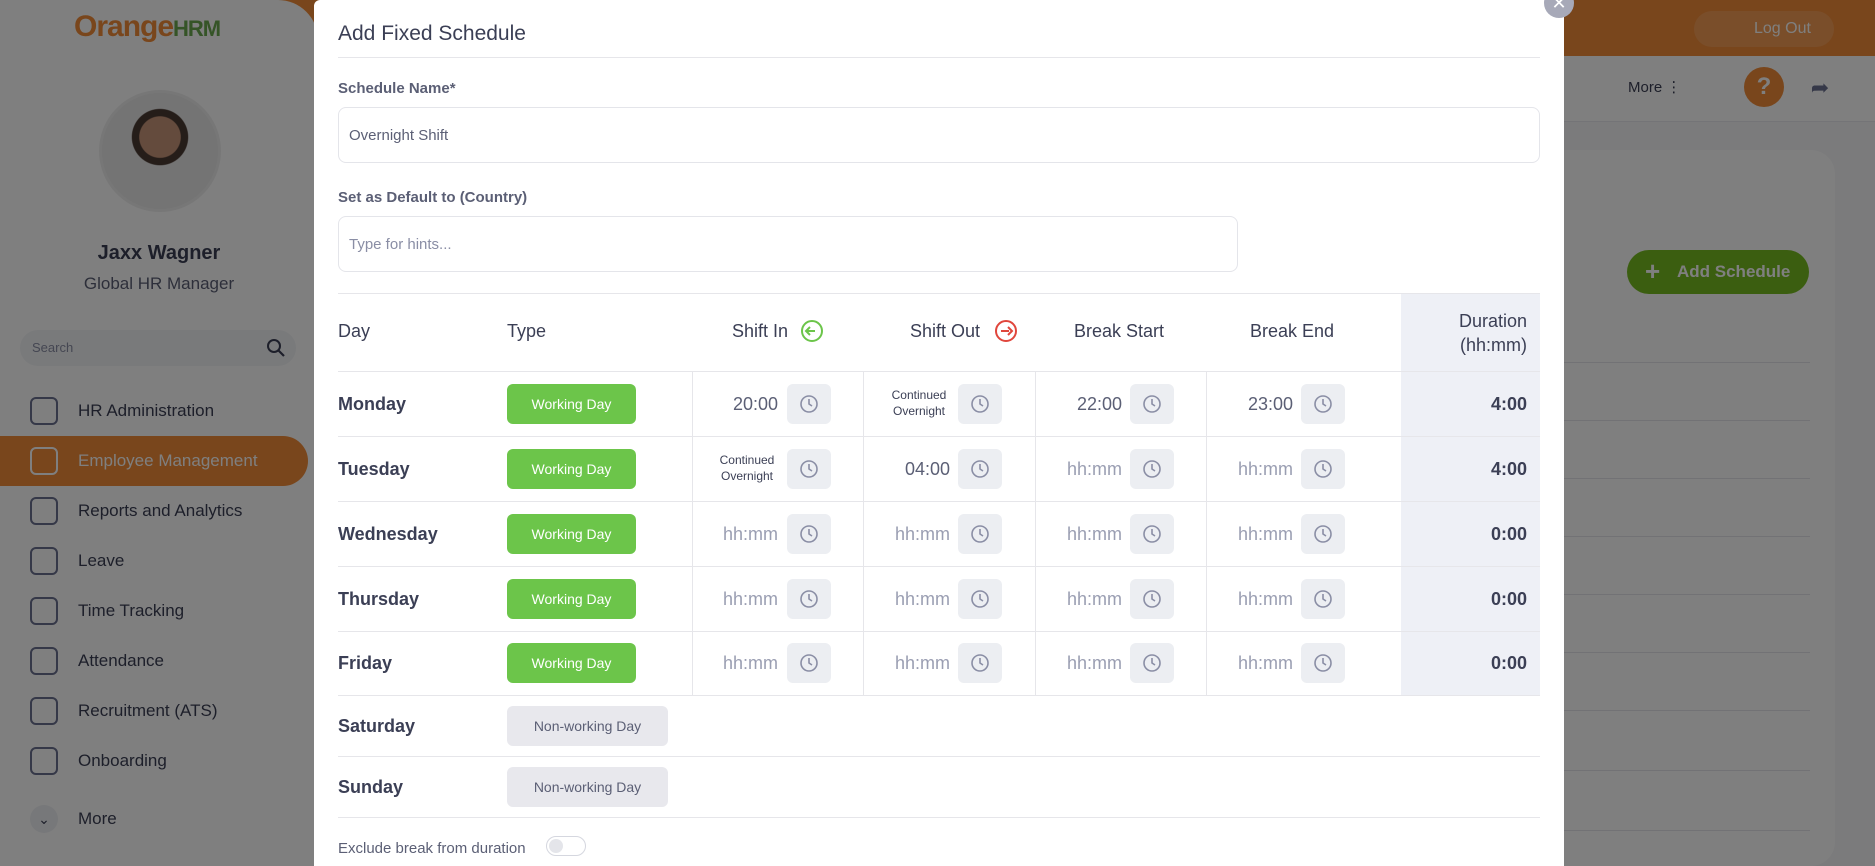  What do you see at coordinates (1292, 331) in the screenshot?
I see `column-header-break-end: Break End` at bounding box center [1292, 331].